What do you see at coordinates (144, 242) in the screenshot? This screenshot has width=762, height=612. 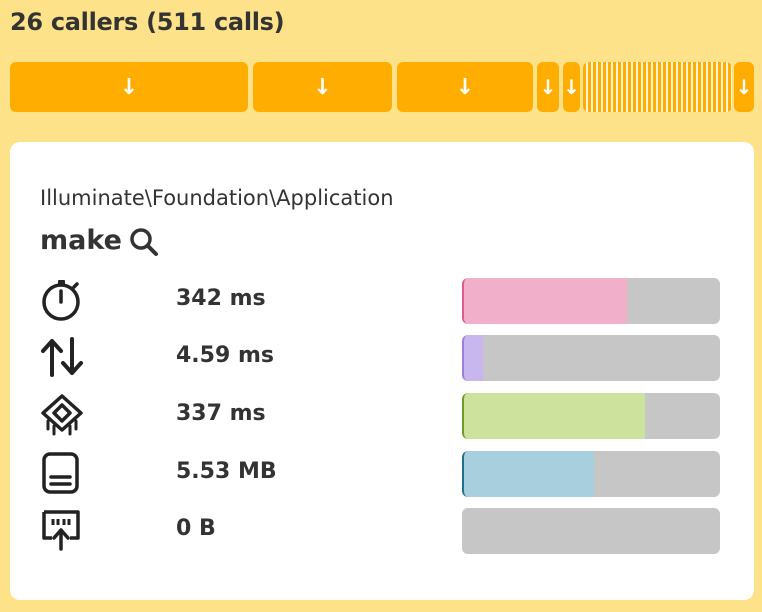 I see `search-icon` at bounding box center [144, 242].